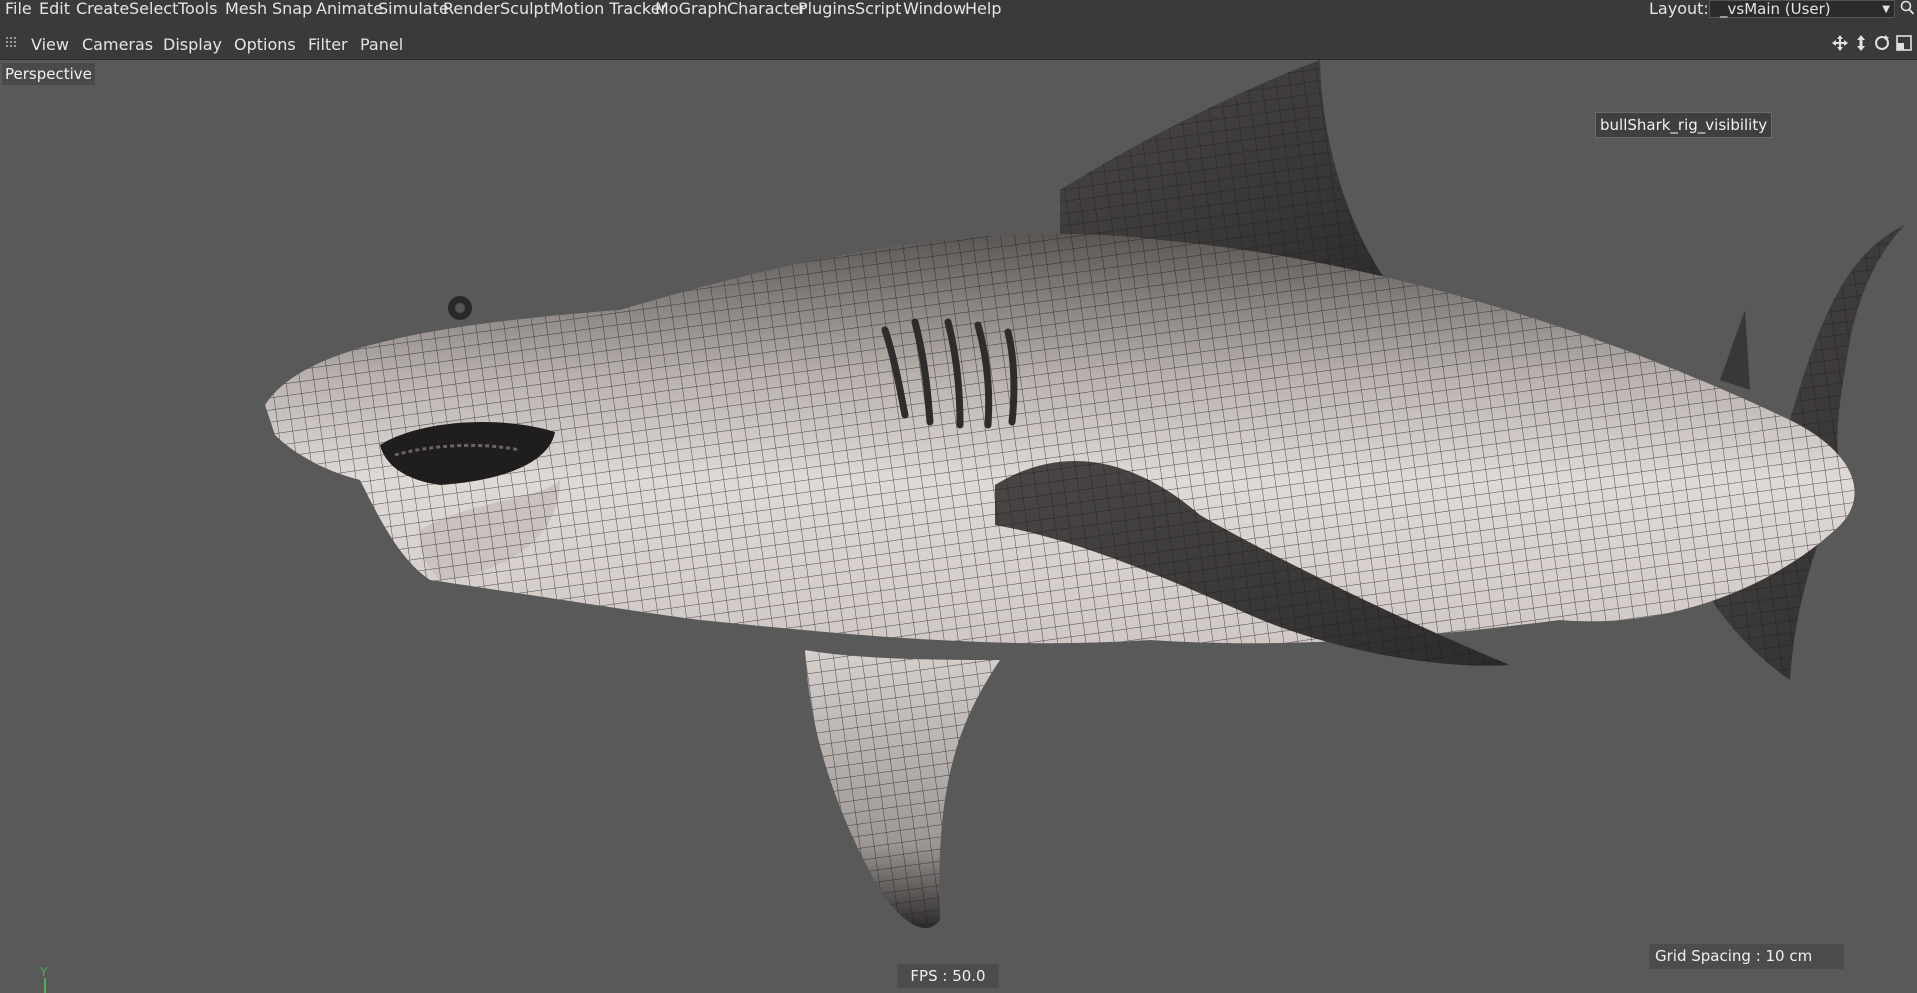  What do you see at coordinates (948, 976) in the screenshot?
I see `fps-readout: FPS : 50.0` at bounding box center [948, 976].